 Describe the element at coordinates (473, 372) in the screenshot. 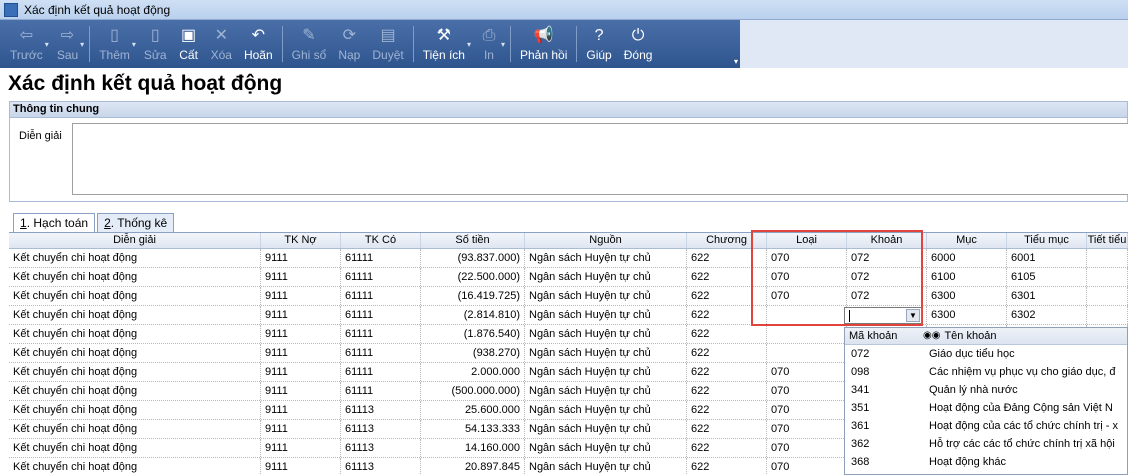

I see `table-cell: 2.000.000` at that location.